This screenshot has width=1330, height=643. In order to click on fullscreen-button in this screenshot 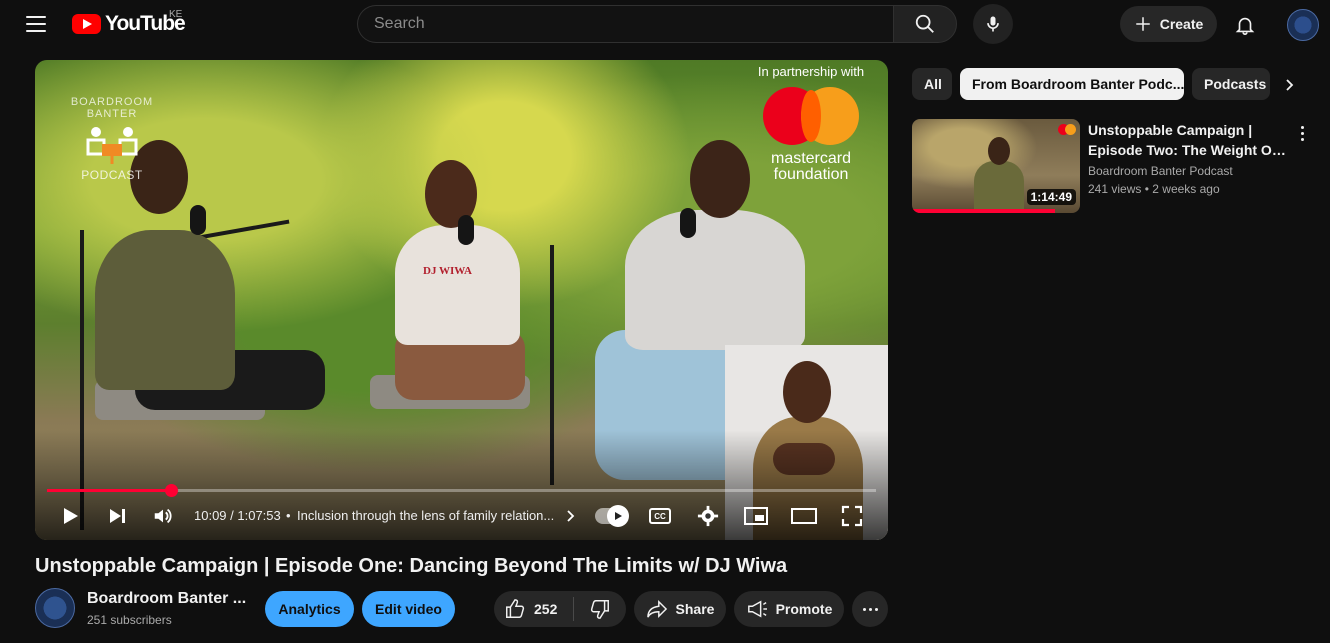, I will do `click(852, 516)`.